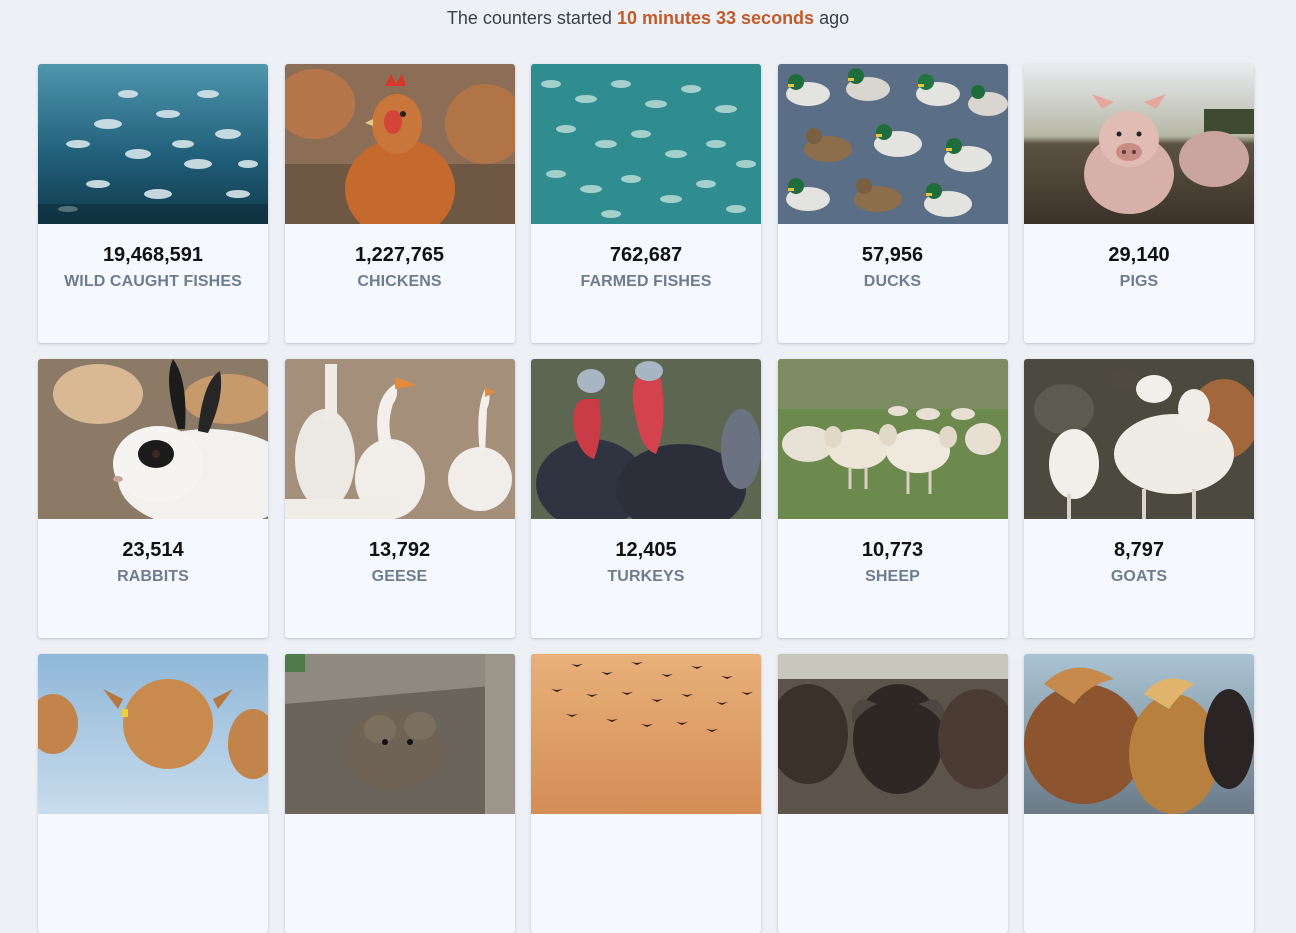 This screenshot has height=933, width=1296. Describe the element at coordinates (153, 439) in the screenshot. I see `rabbits-photo` at that location.